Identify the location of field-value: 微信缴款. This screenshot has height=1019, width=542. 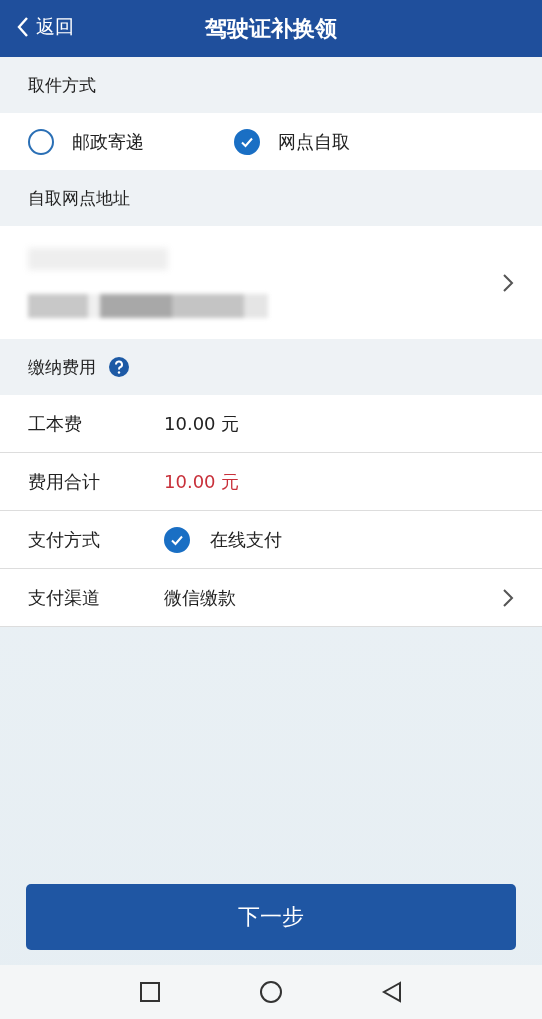
(200, 597).